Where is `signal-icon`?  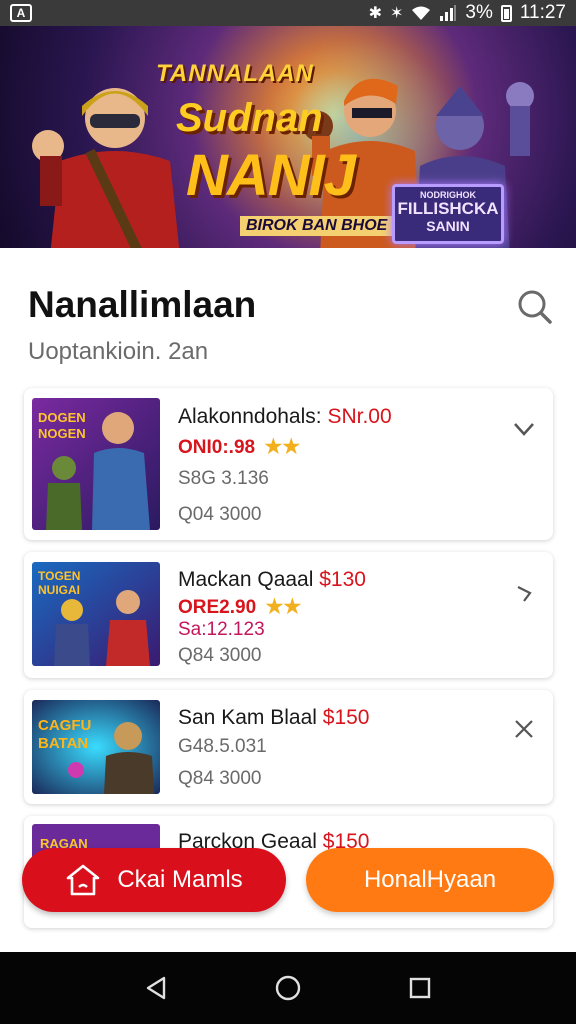
signal-icon is located at coordinates (448, 13).